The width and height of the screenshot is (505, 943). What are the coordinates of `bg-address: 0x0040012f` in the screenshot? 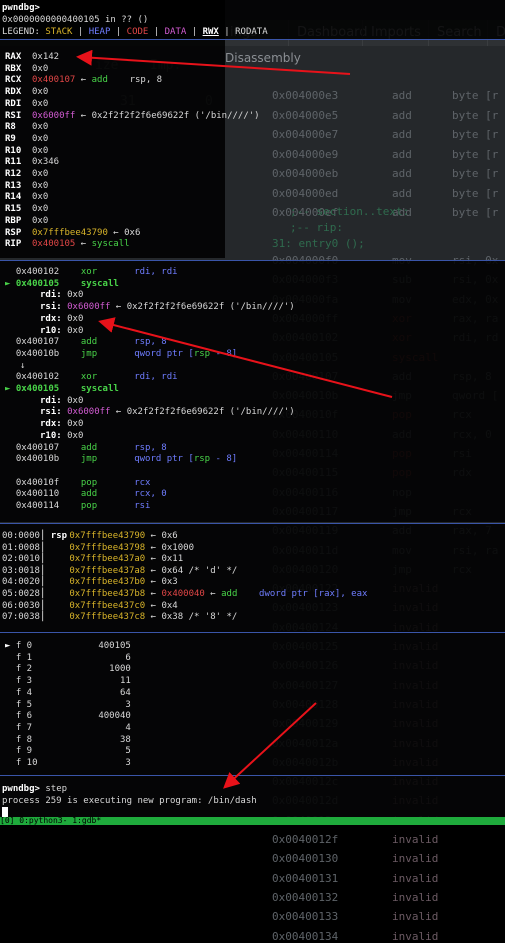 It's located at (305, 839).